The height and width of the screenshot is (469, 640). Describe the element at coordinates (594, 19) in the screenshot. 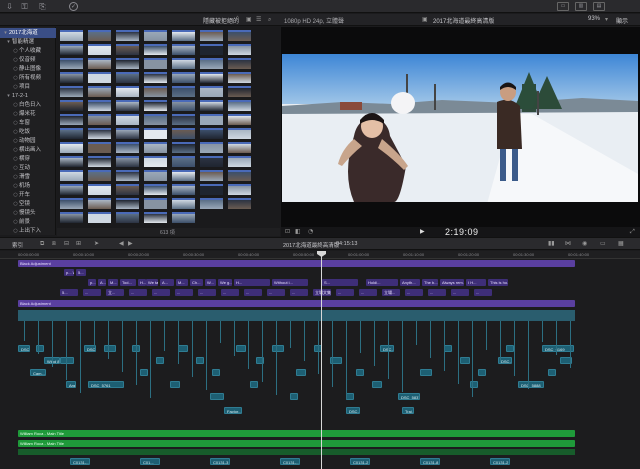

I see `zoom-popup: 93%` at that location.